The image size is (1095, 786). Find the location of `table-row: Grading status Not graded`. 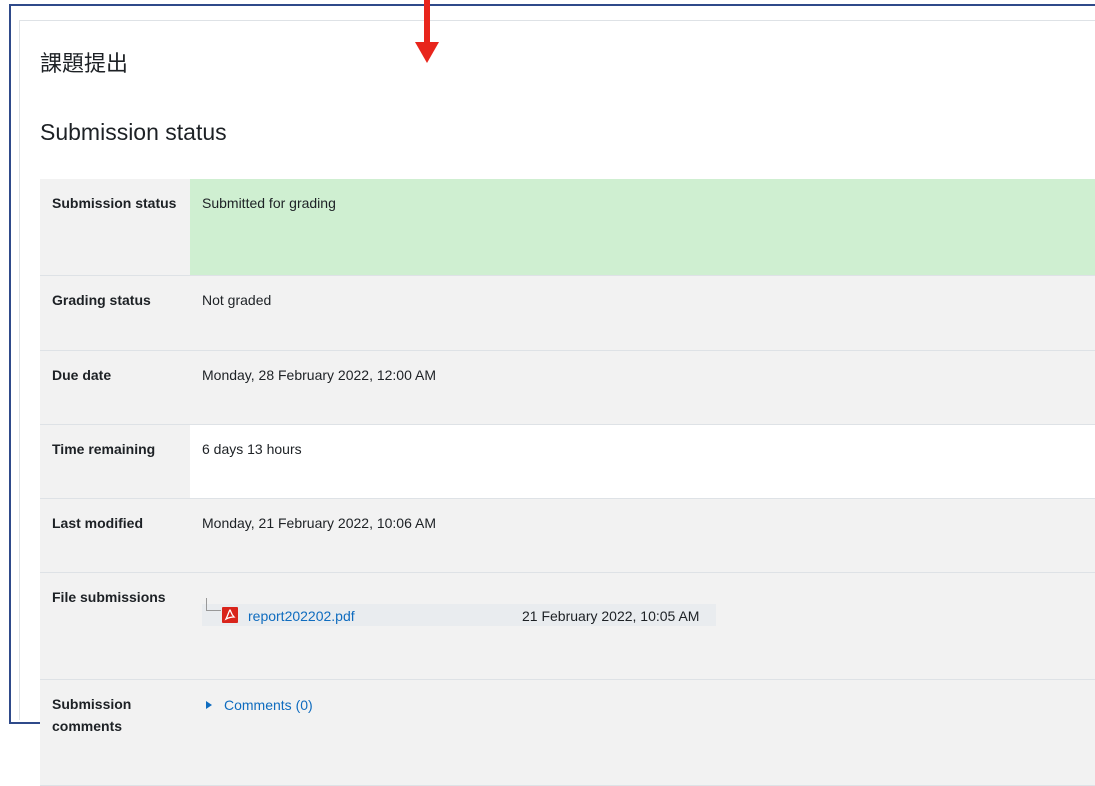

table-row: Grading status Not graded is located at coordinates (567, 313).